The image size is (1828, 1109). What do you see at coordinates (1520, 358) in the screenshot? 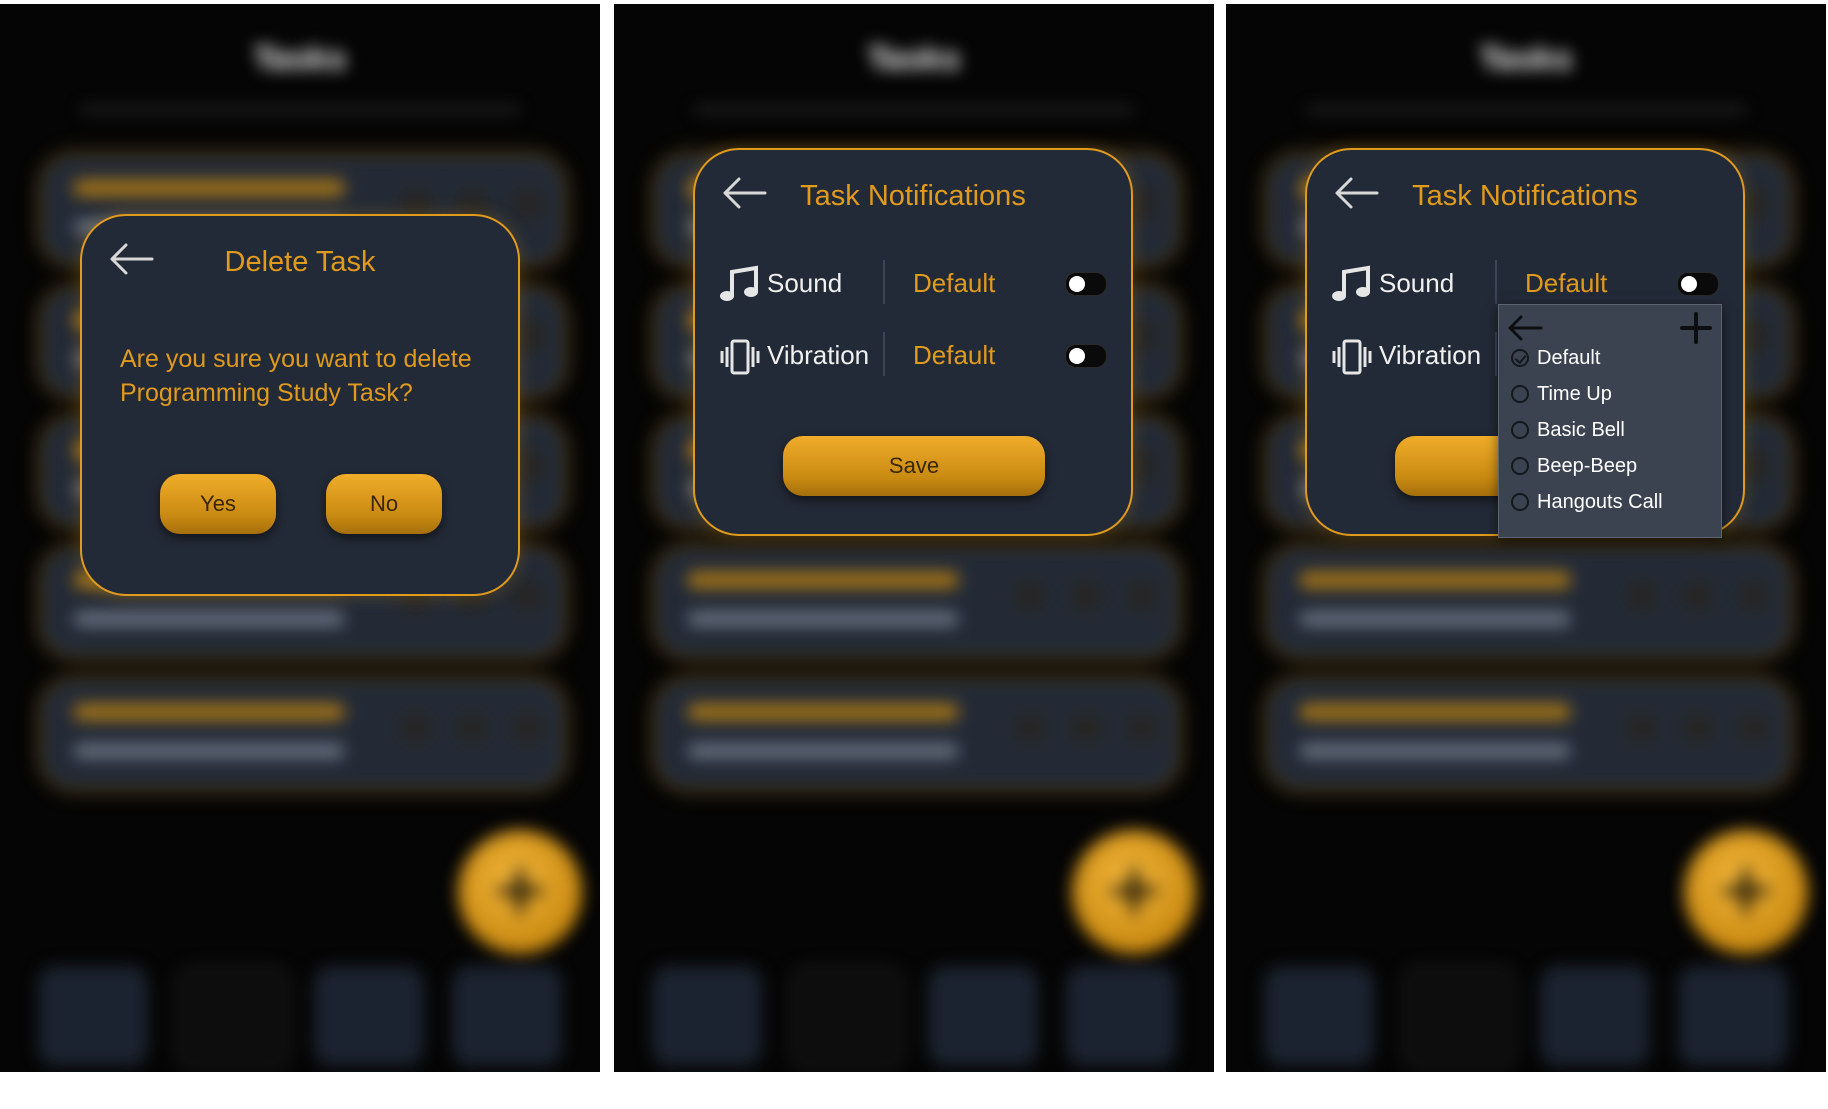
I see `radio-checked-icon` at bounding box center [1520, 358].